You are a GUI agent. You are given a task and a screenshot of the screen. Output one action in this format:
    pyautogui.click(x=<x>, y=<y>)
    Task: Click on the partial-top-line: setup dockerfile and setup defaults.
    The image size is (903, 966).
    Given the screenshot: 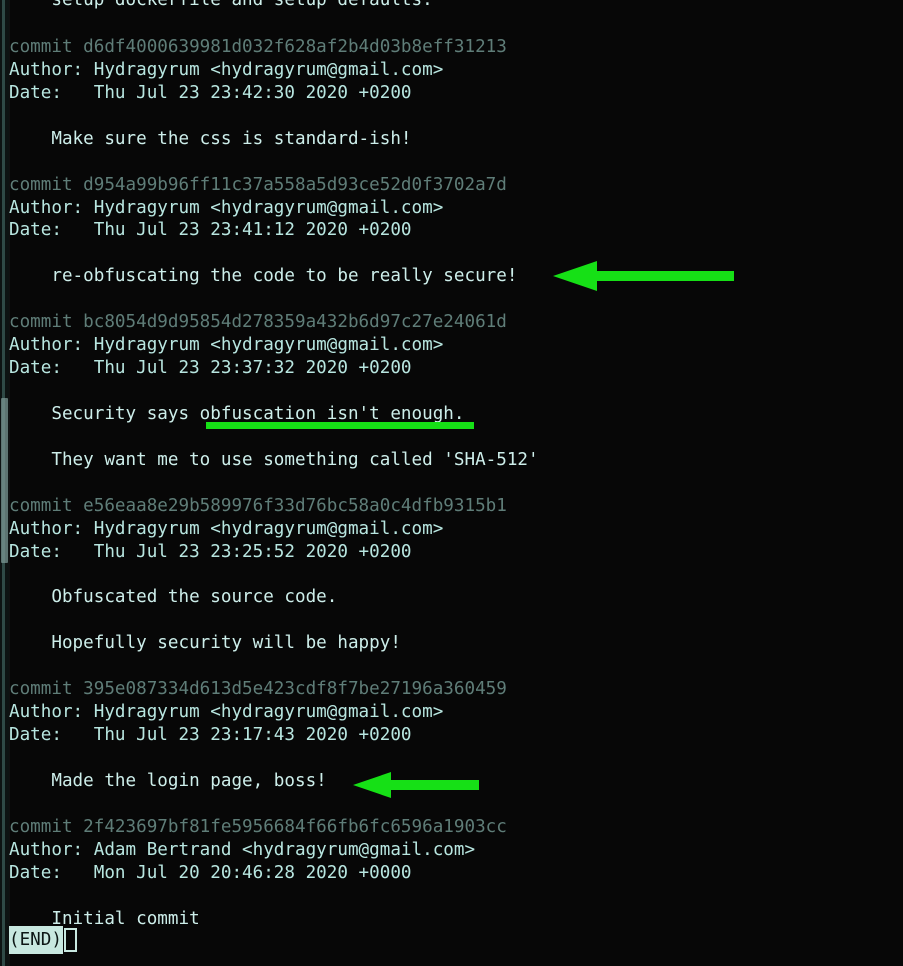 What is the action you would take?
    pyautogui.click(x=221, y=5)
    